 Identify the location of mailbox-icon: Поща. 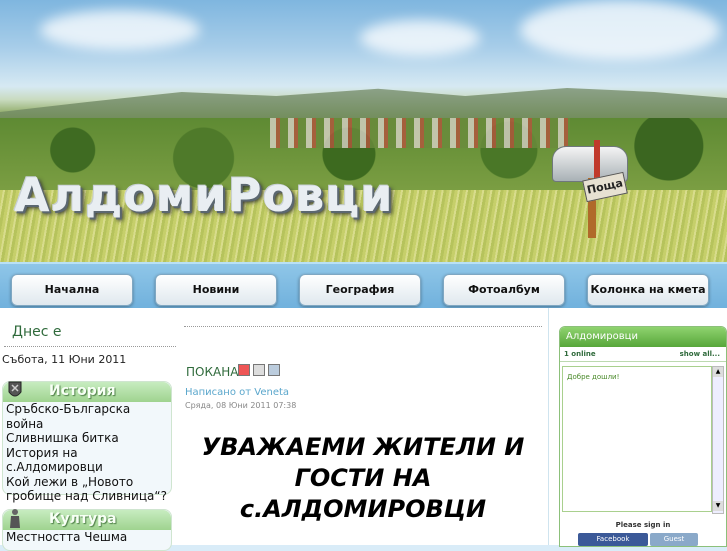
(591, 190).